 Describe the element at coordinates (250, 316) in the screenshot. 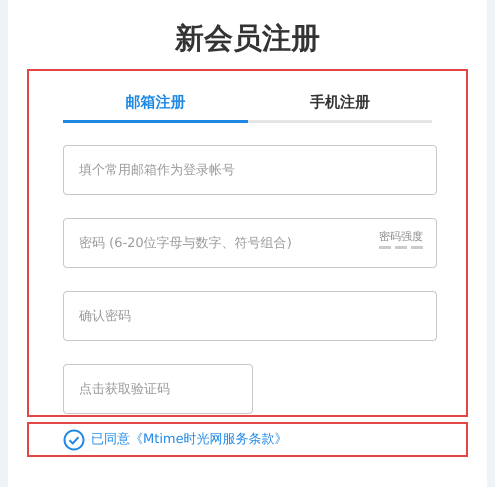

I see `input-field: 确认密码` at that location.